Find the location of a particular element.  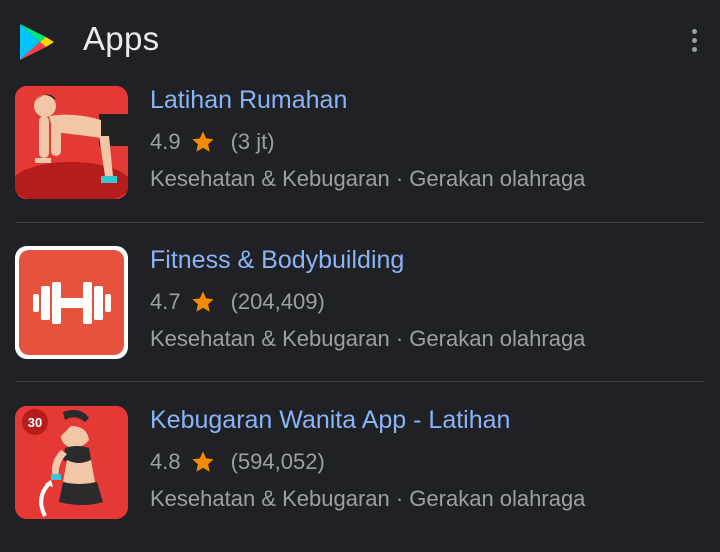

app-name: Fitness & Bodybuilding is located at coordinates (277, 260).